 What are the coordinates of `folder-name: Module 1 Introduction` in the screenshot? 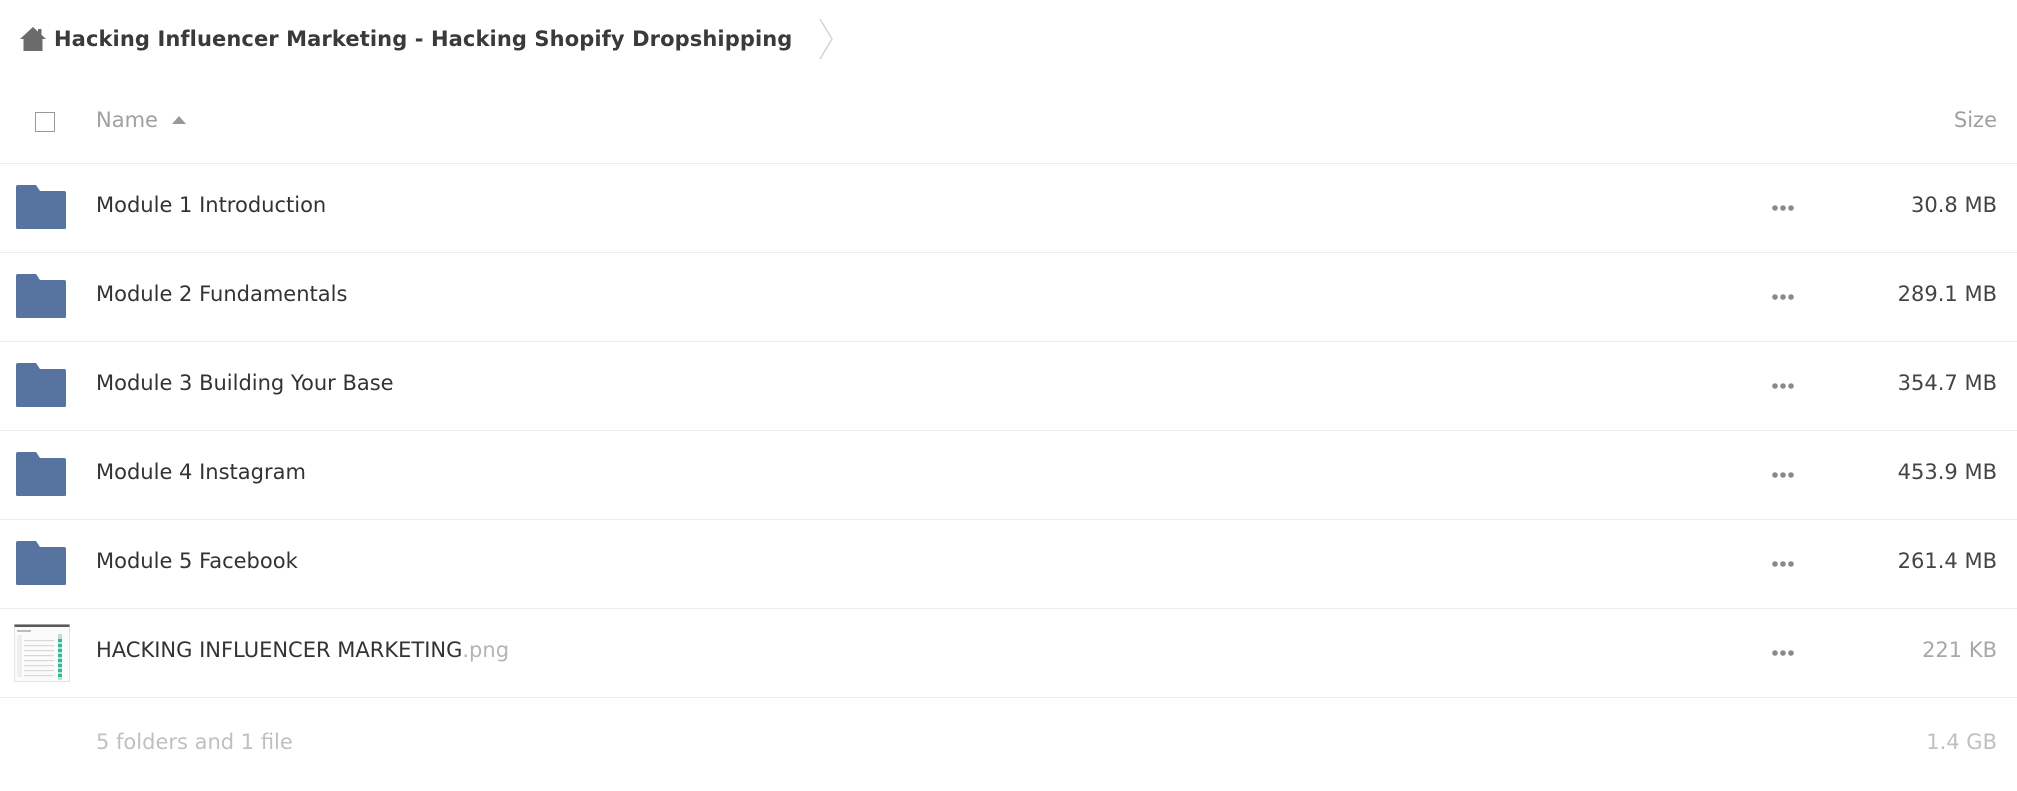 It's located at (211, 205).